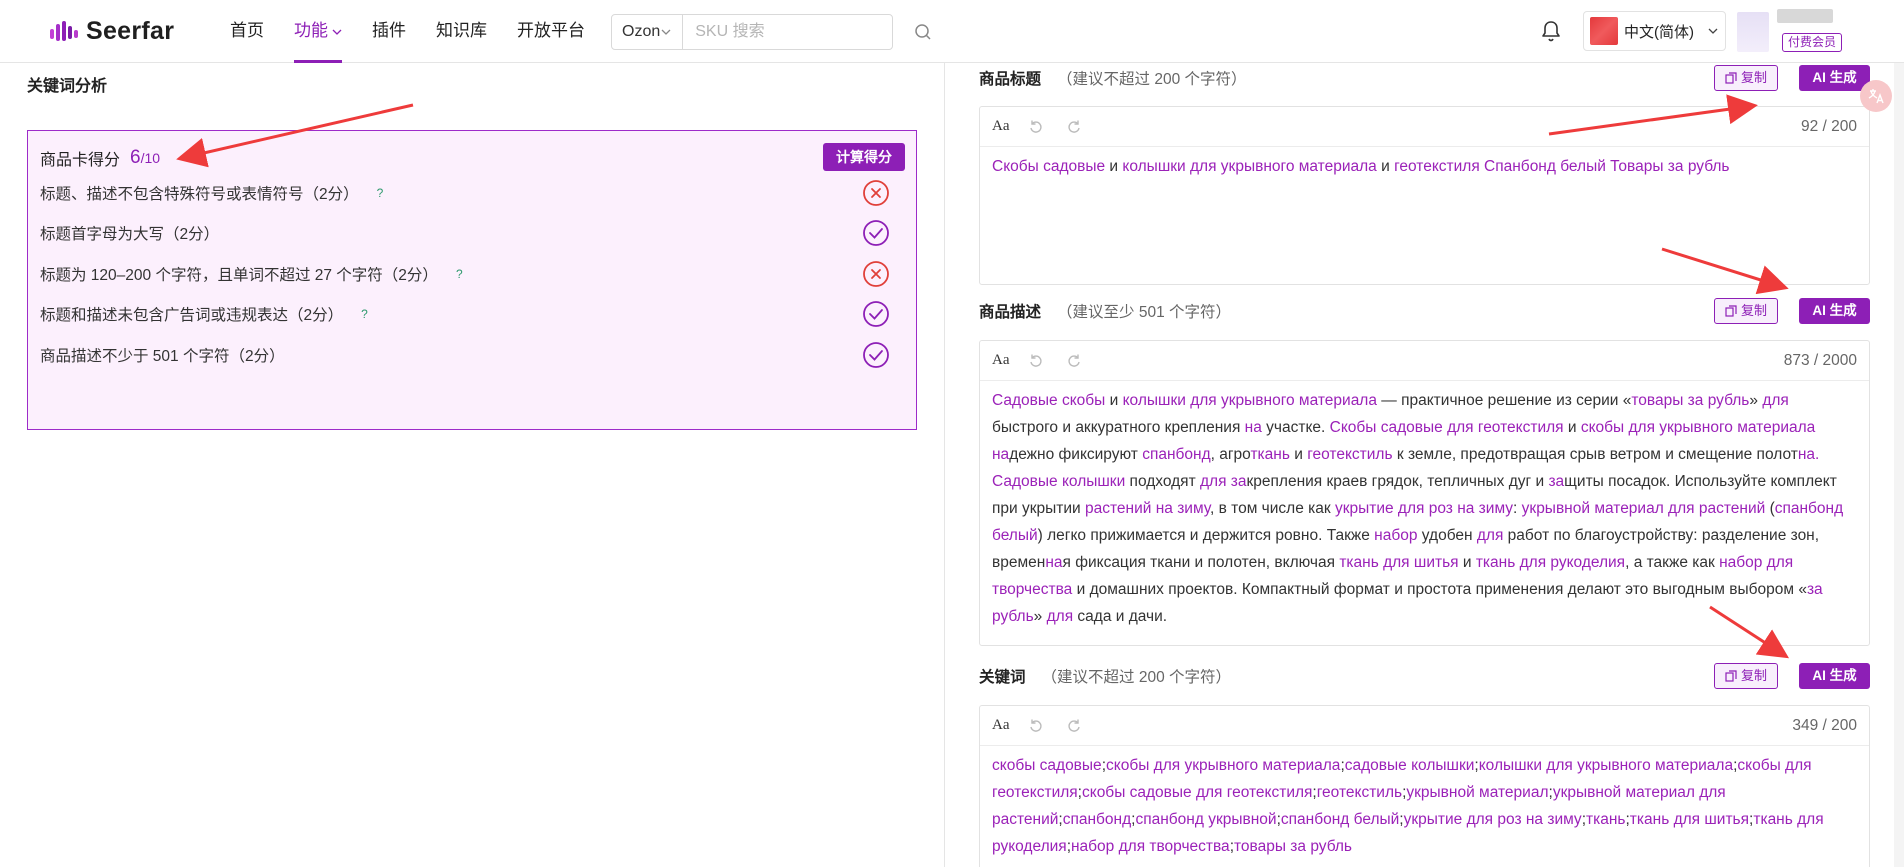  I want to click on rule-row: 标题、描述不包含特殊符号或表情符号（2分）?, so click(472, 193).